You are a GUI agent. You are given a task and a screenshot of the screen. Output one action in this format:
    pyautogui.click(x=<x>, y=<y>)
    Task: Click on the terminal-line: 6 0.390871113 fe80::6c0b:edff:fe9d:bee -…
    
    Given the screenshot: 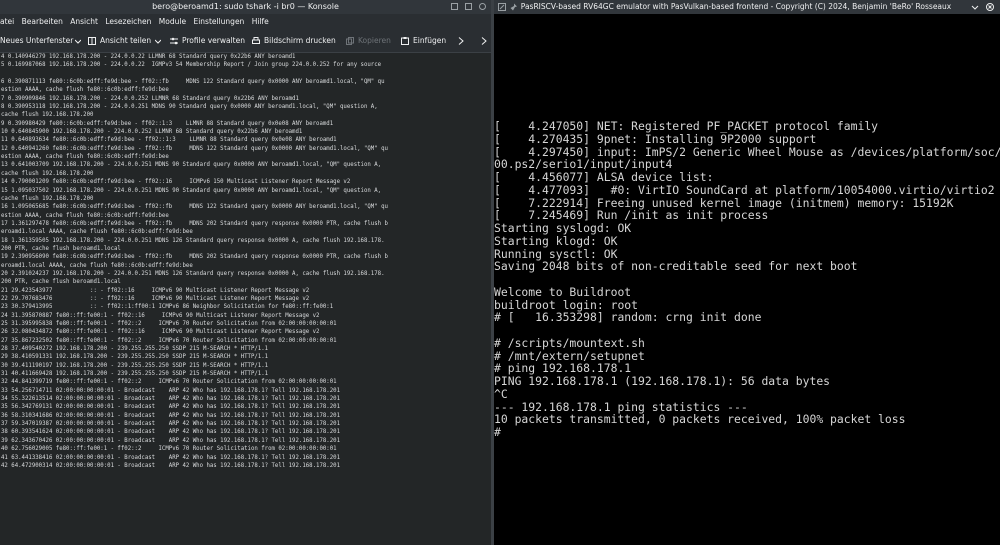 What is the action you would take?
    pyautogui.click(x=193, y=82)
    